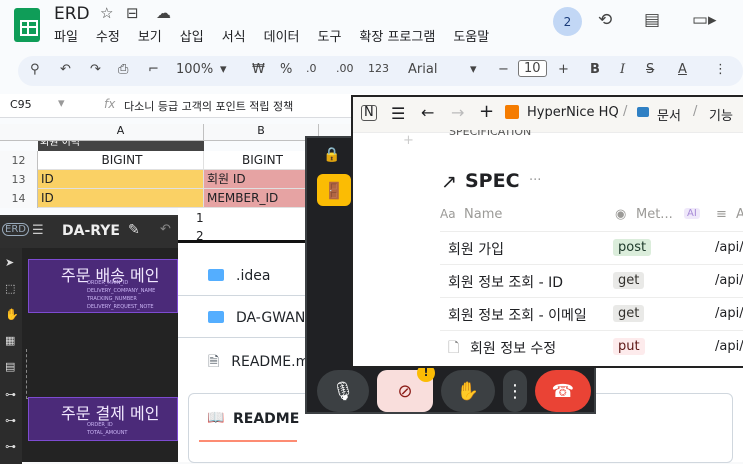 Image resolution: width=743 pixels, height=464 pixels. What do you see at coordinates (132, 13) in the screenshot?
I see `move-folder-icon: ⊟` at bounding box center [132, 13].